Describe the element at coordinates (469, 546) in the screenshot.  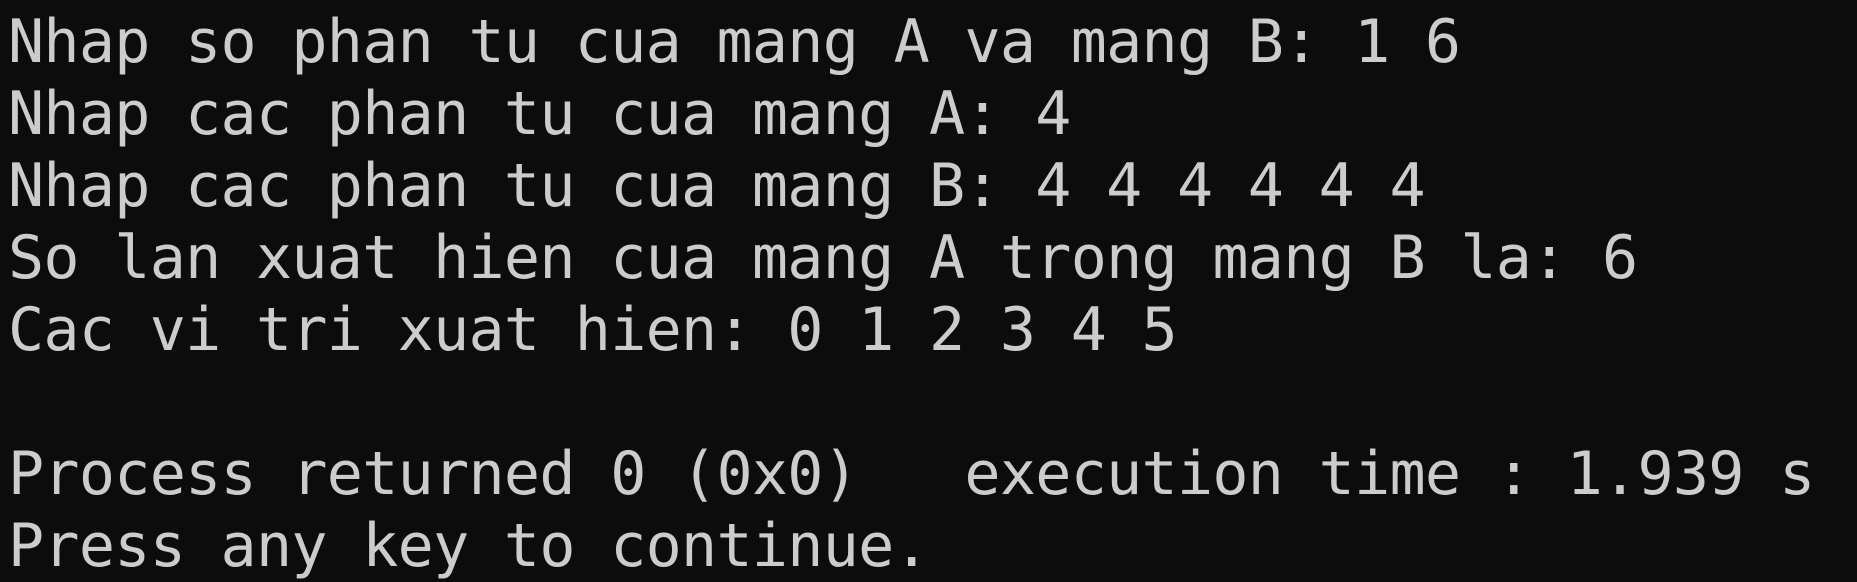
I see `console-line-press-any-key: Press any key to continue.` at that location.